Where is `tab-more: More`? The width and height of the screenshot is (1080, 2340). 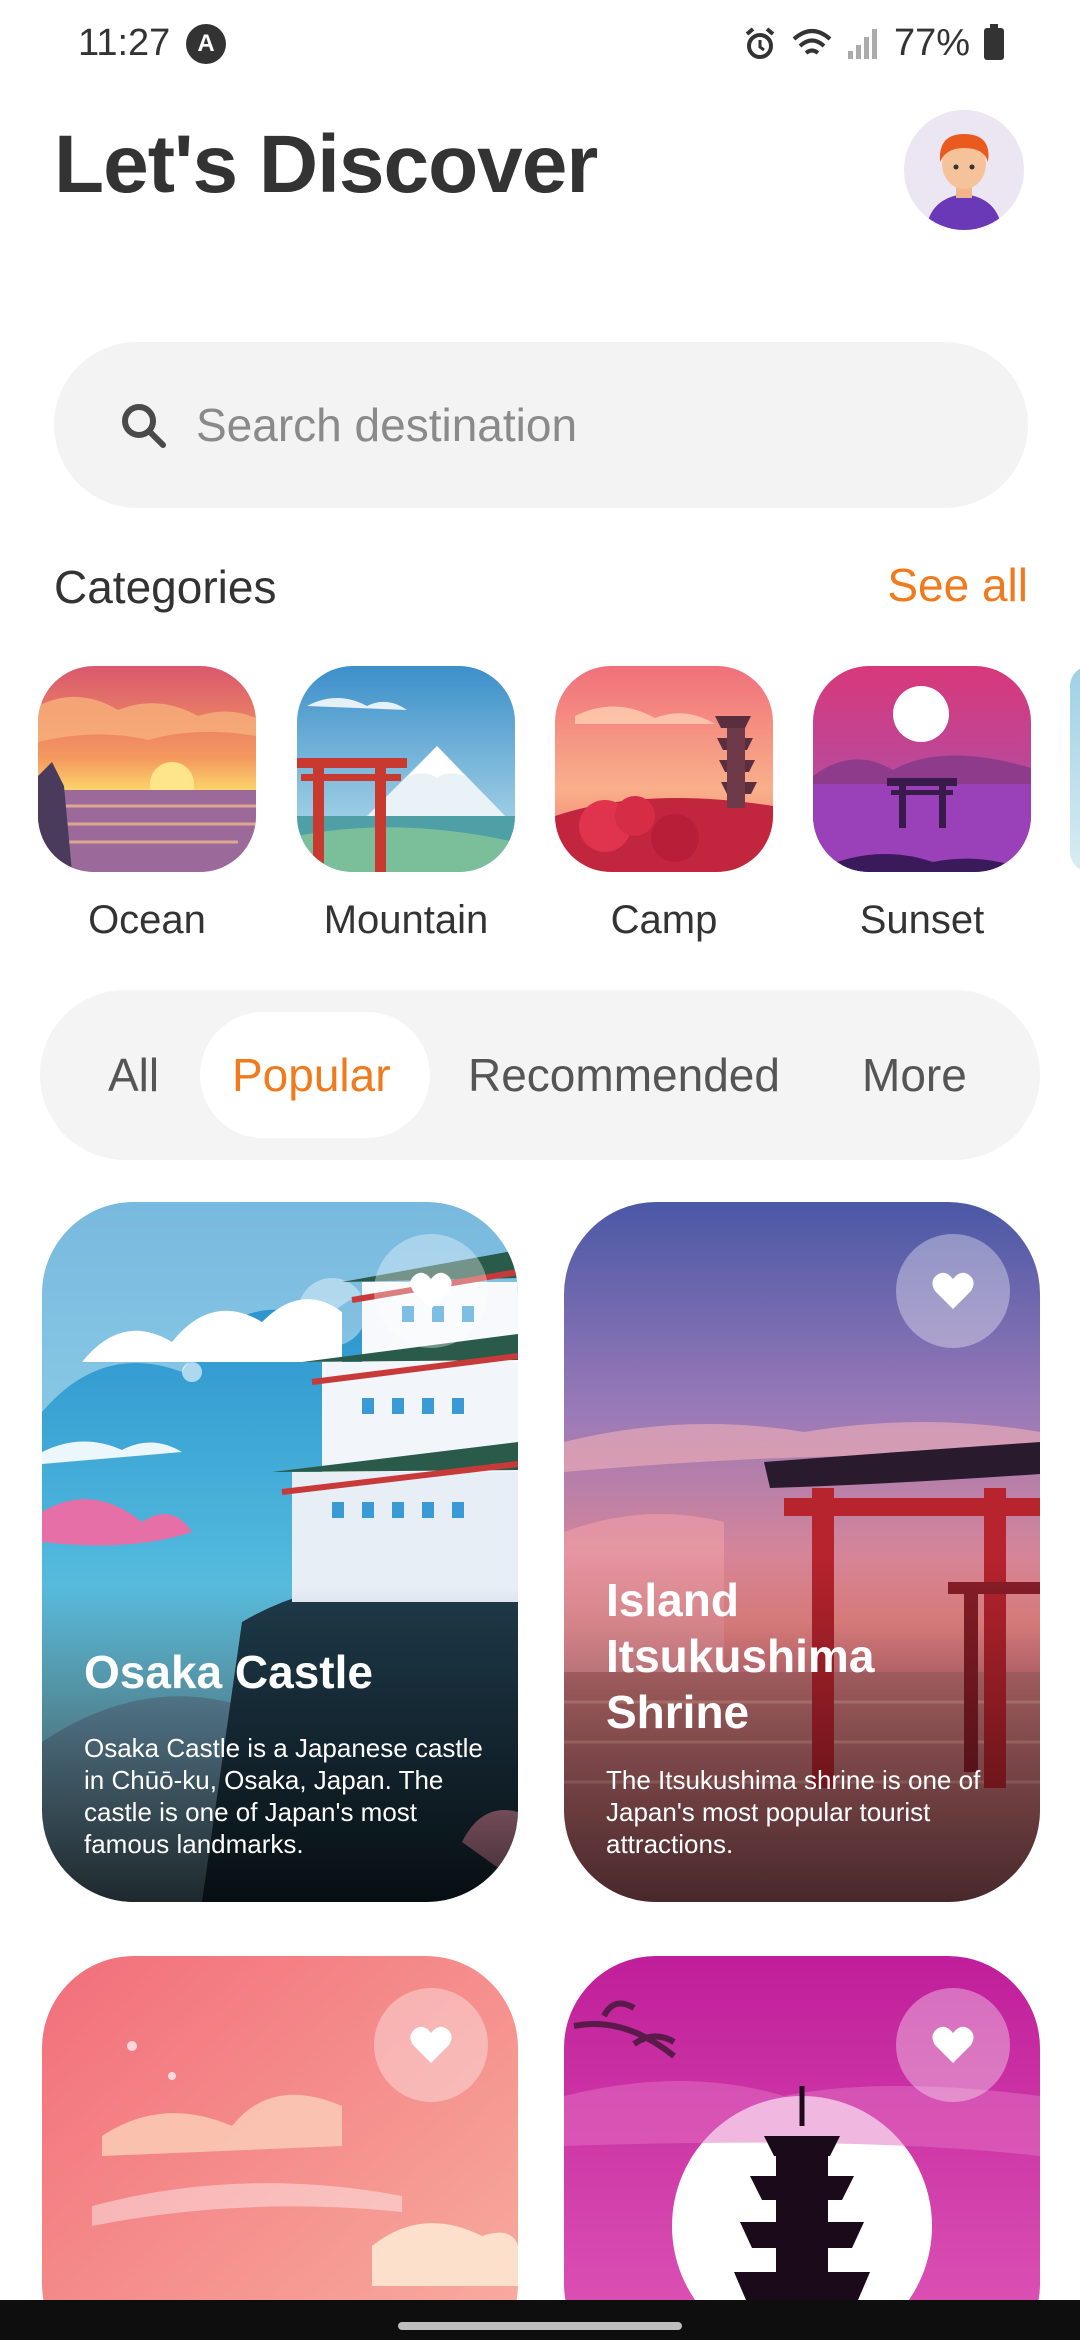
tab-more: More is located at coordinates (914, 1075).